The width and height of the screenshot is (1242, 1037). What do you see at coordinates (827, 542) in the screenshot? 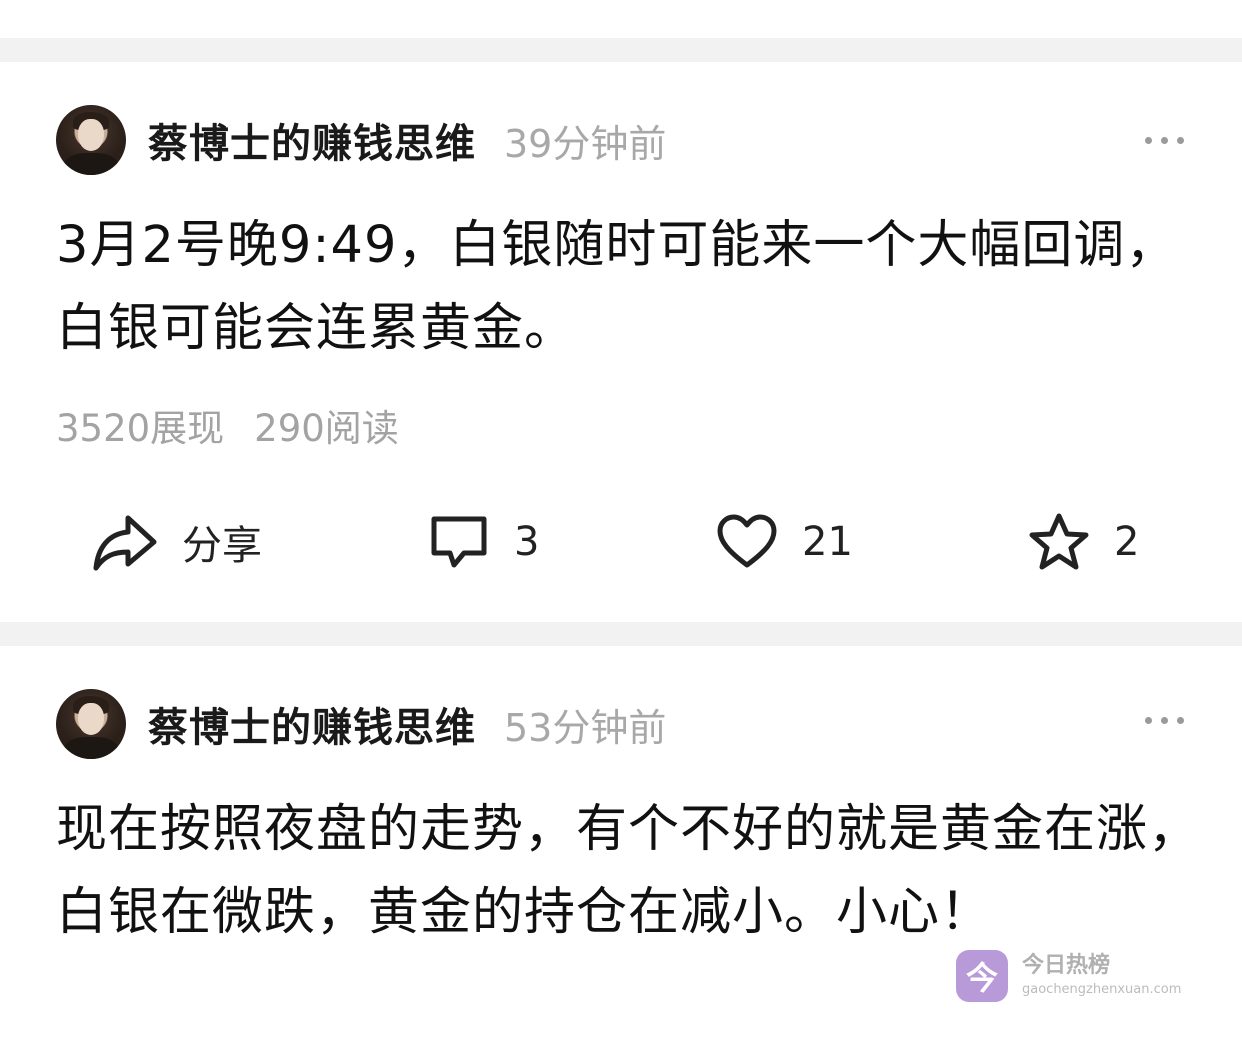
I see `like-count: 21` at bounding box center [827, 542].